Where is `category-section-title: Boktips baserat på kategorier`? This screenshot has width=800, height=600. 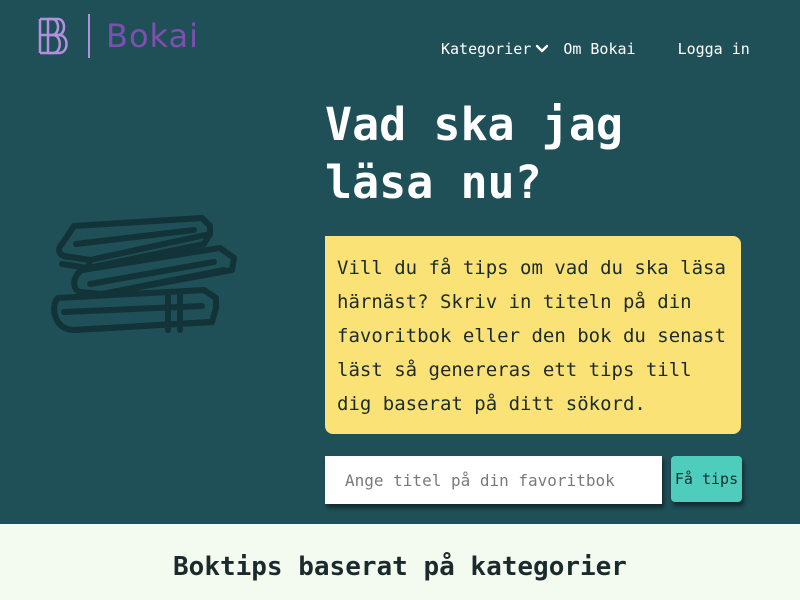 category-section-title: Boktips baserat på kategorier is located at coordinates (400, 567).